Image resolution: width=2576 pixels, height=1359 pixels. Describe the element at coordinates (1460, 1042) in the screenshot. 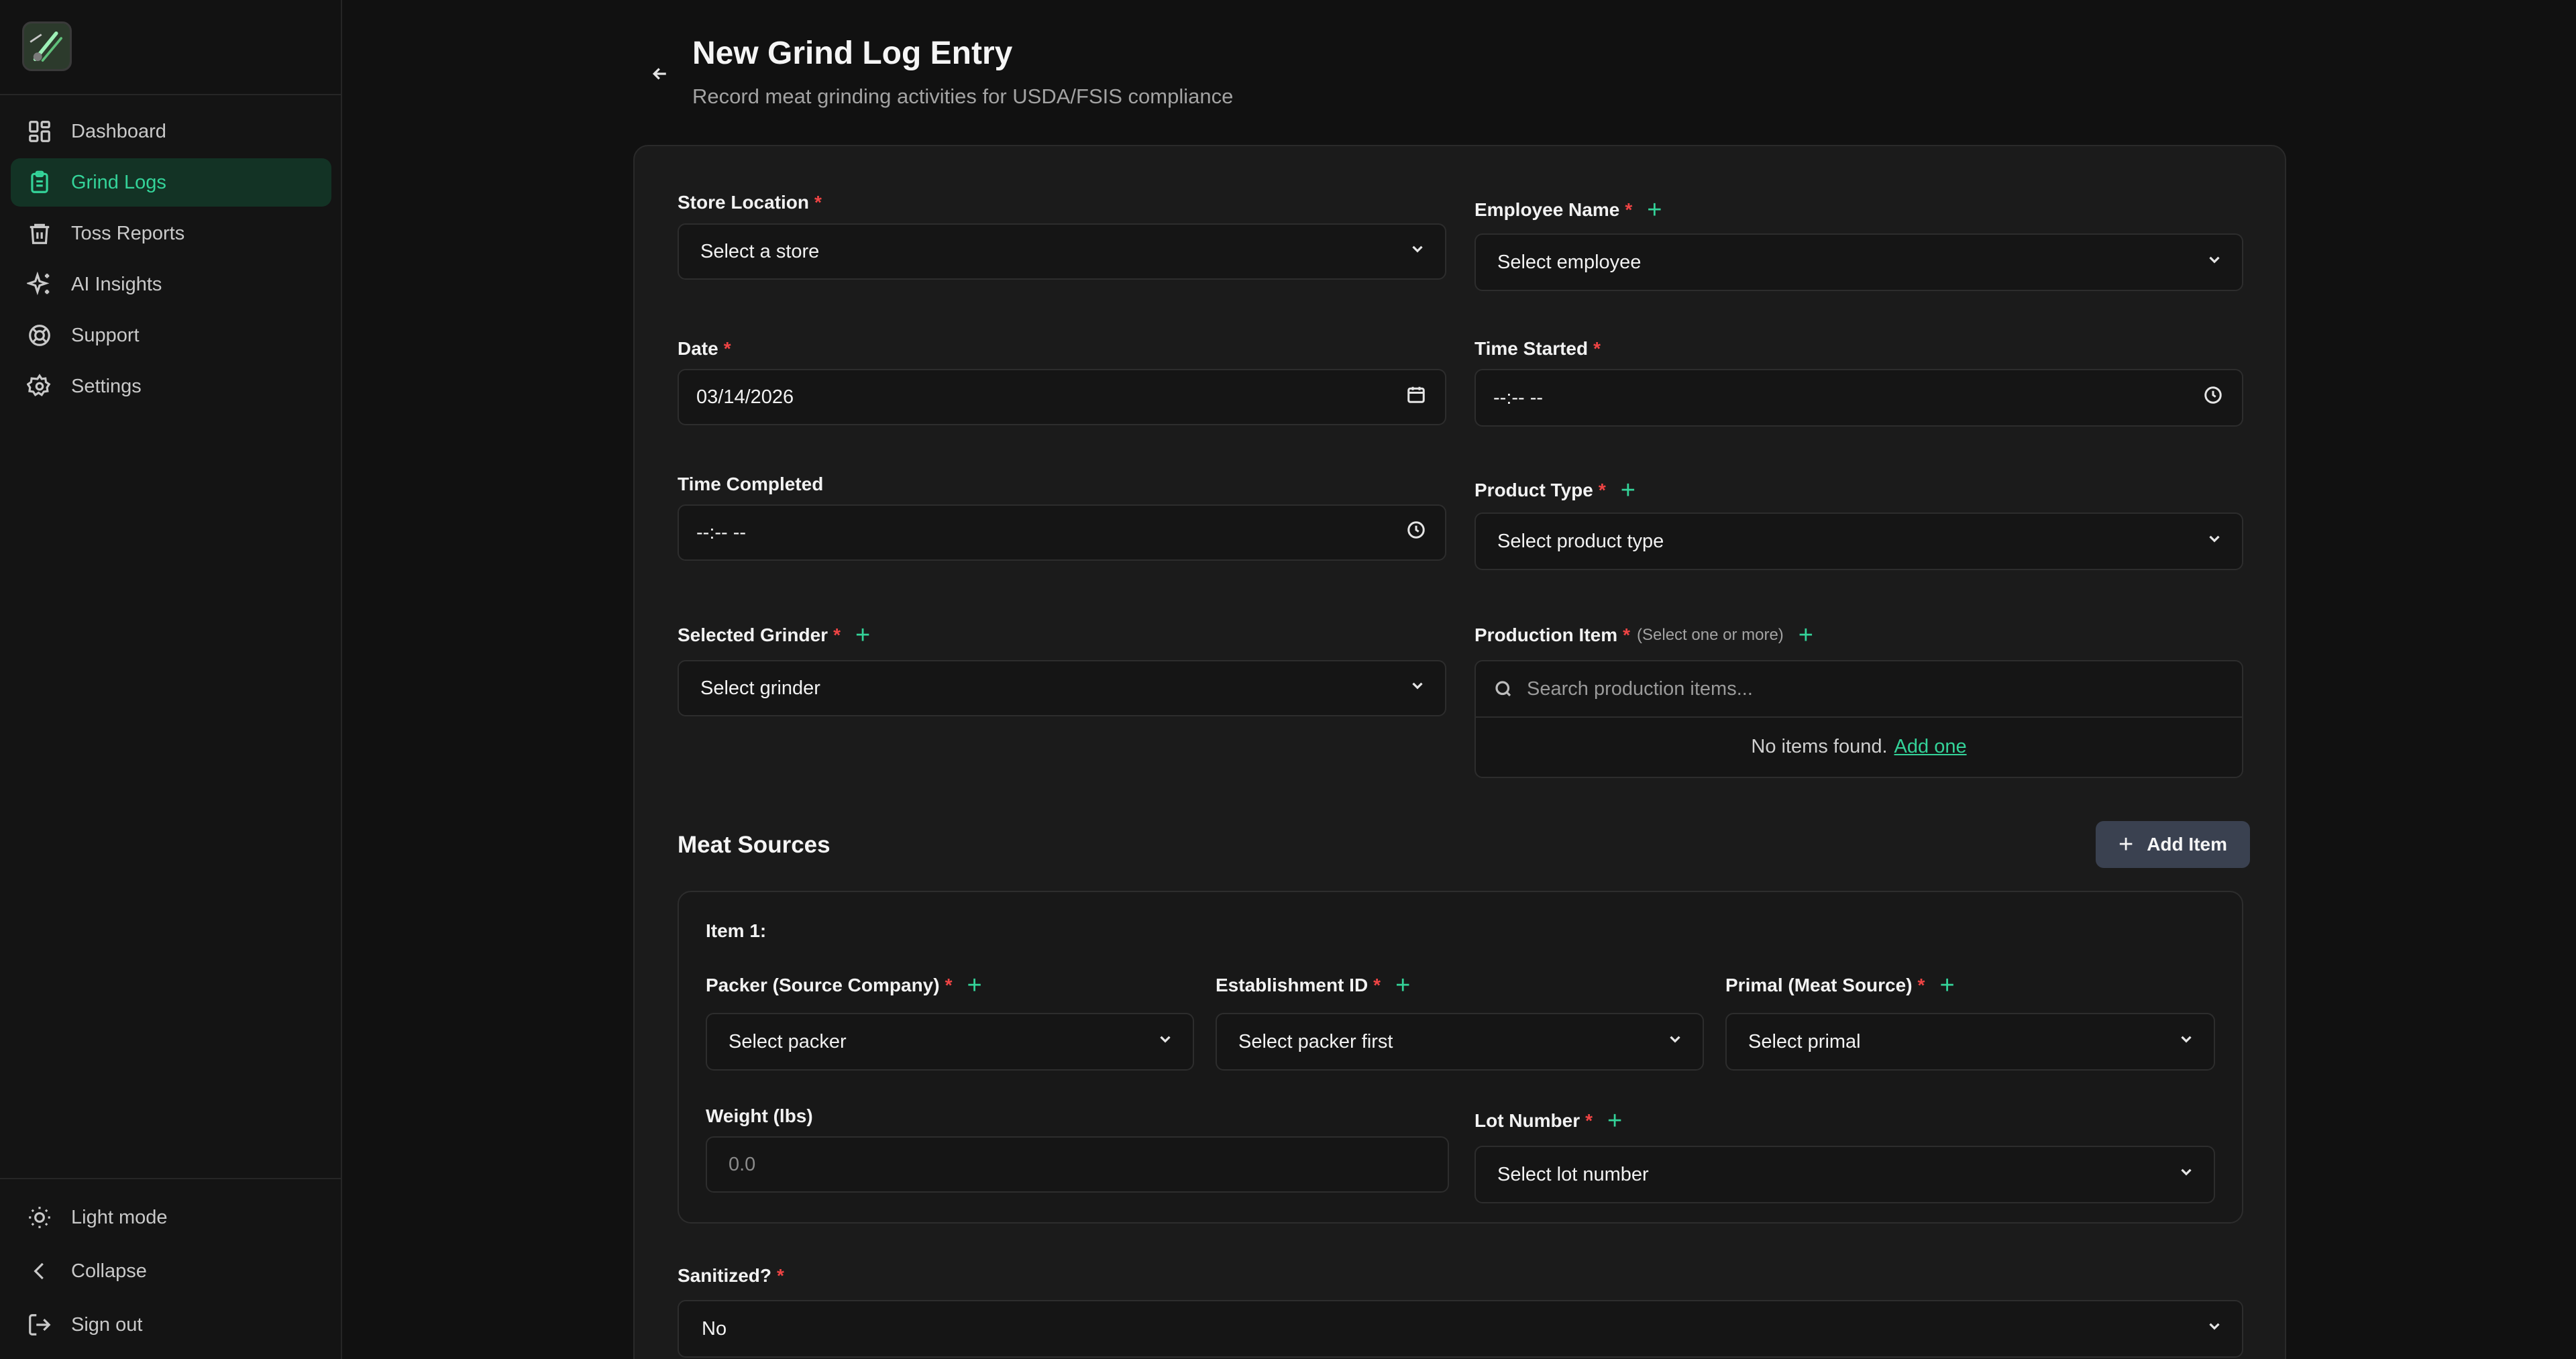

I see `establishment-id-select: Select packer first` at that location.